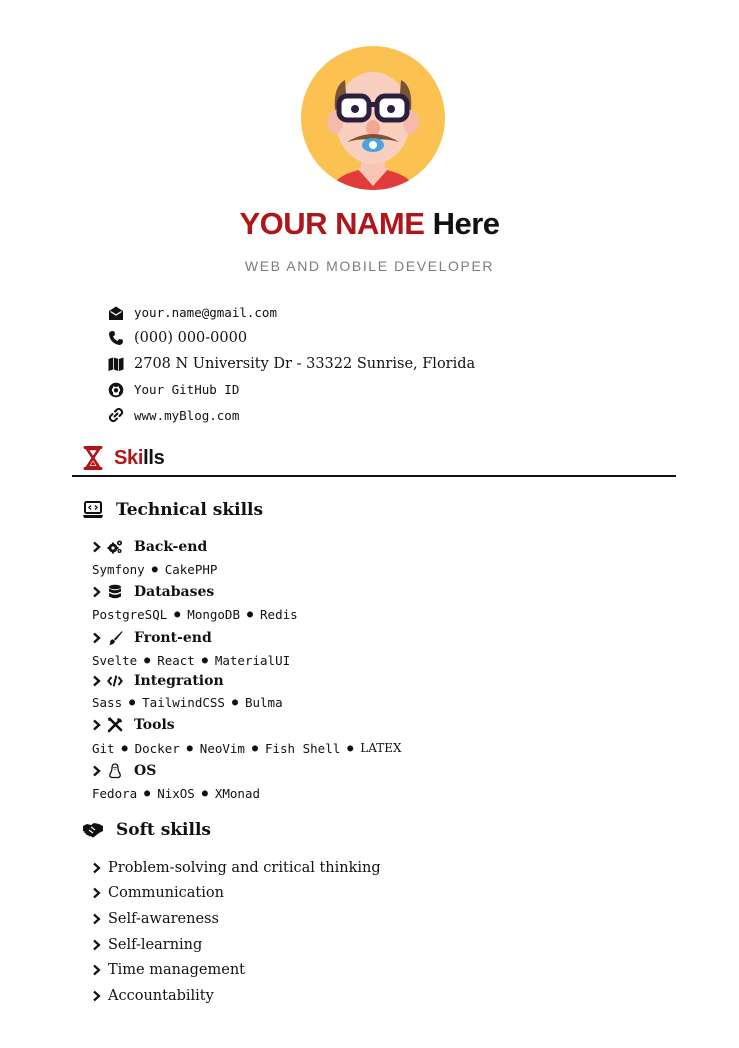 The height and width of the screenshot is (1048, 739). Describe the element at coordinates (291, 390) in the screenshot. I see `contact-github: Your GitHub ID` at that location.